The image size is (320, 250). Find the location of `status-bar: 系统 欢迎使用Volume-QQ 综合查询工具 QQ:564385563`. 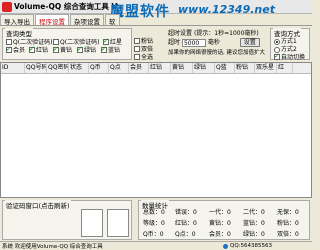

status-bar: 系统 欢迎使用Volume-QQ 综合查询工具 QQ:564385563 is located at coordinates (156, 245).